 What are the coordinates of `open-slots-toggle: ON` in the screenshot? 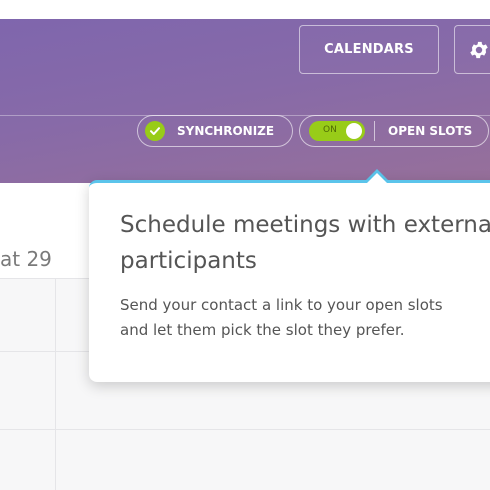 It's located at (337, 131).